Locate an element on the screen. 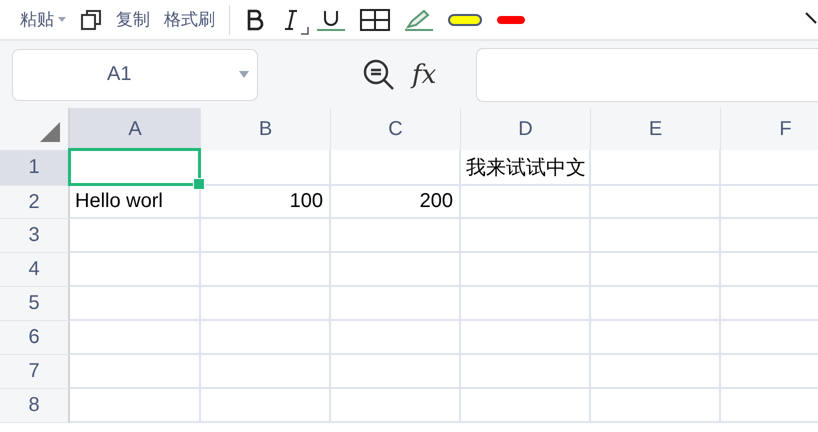 This screenshot has height=432, width=818. underline-icon is located at coordinates (331, 19).